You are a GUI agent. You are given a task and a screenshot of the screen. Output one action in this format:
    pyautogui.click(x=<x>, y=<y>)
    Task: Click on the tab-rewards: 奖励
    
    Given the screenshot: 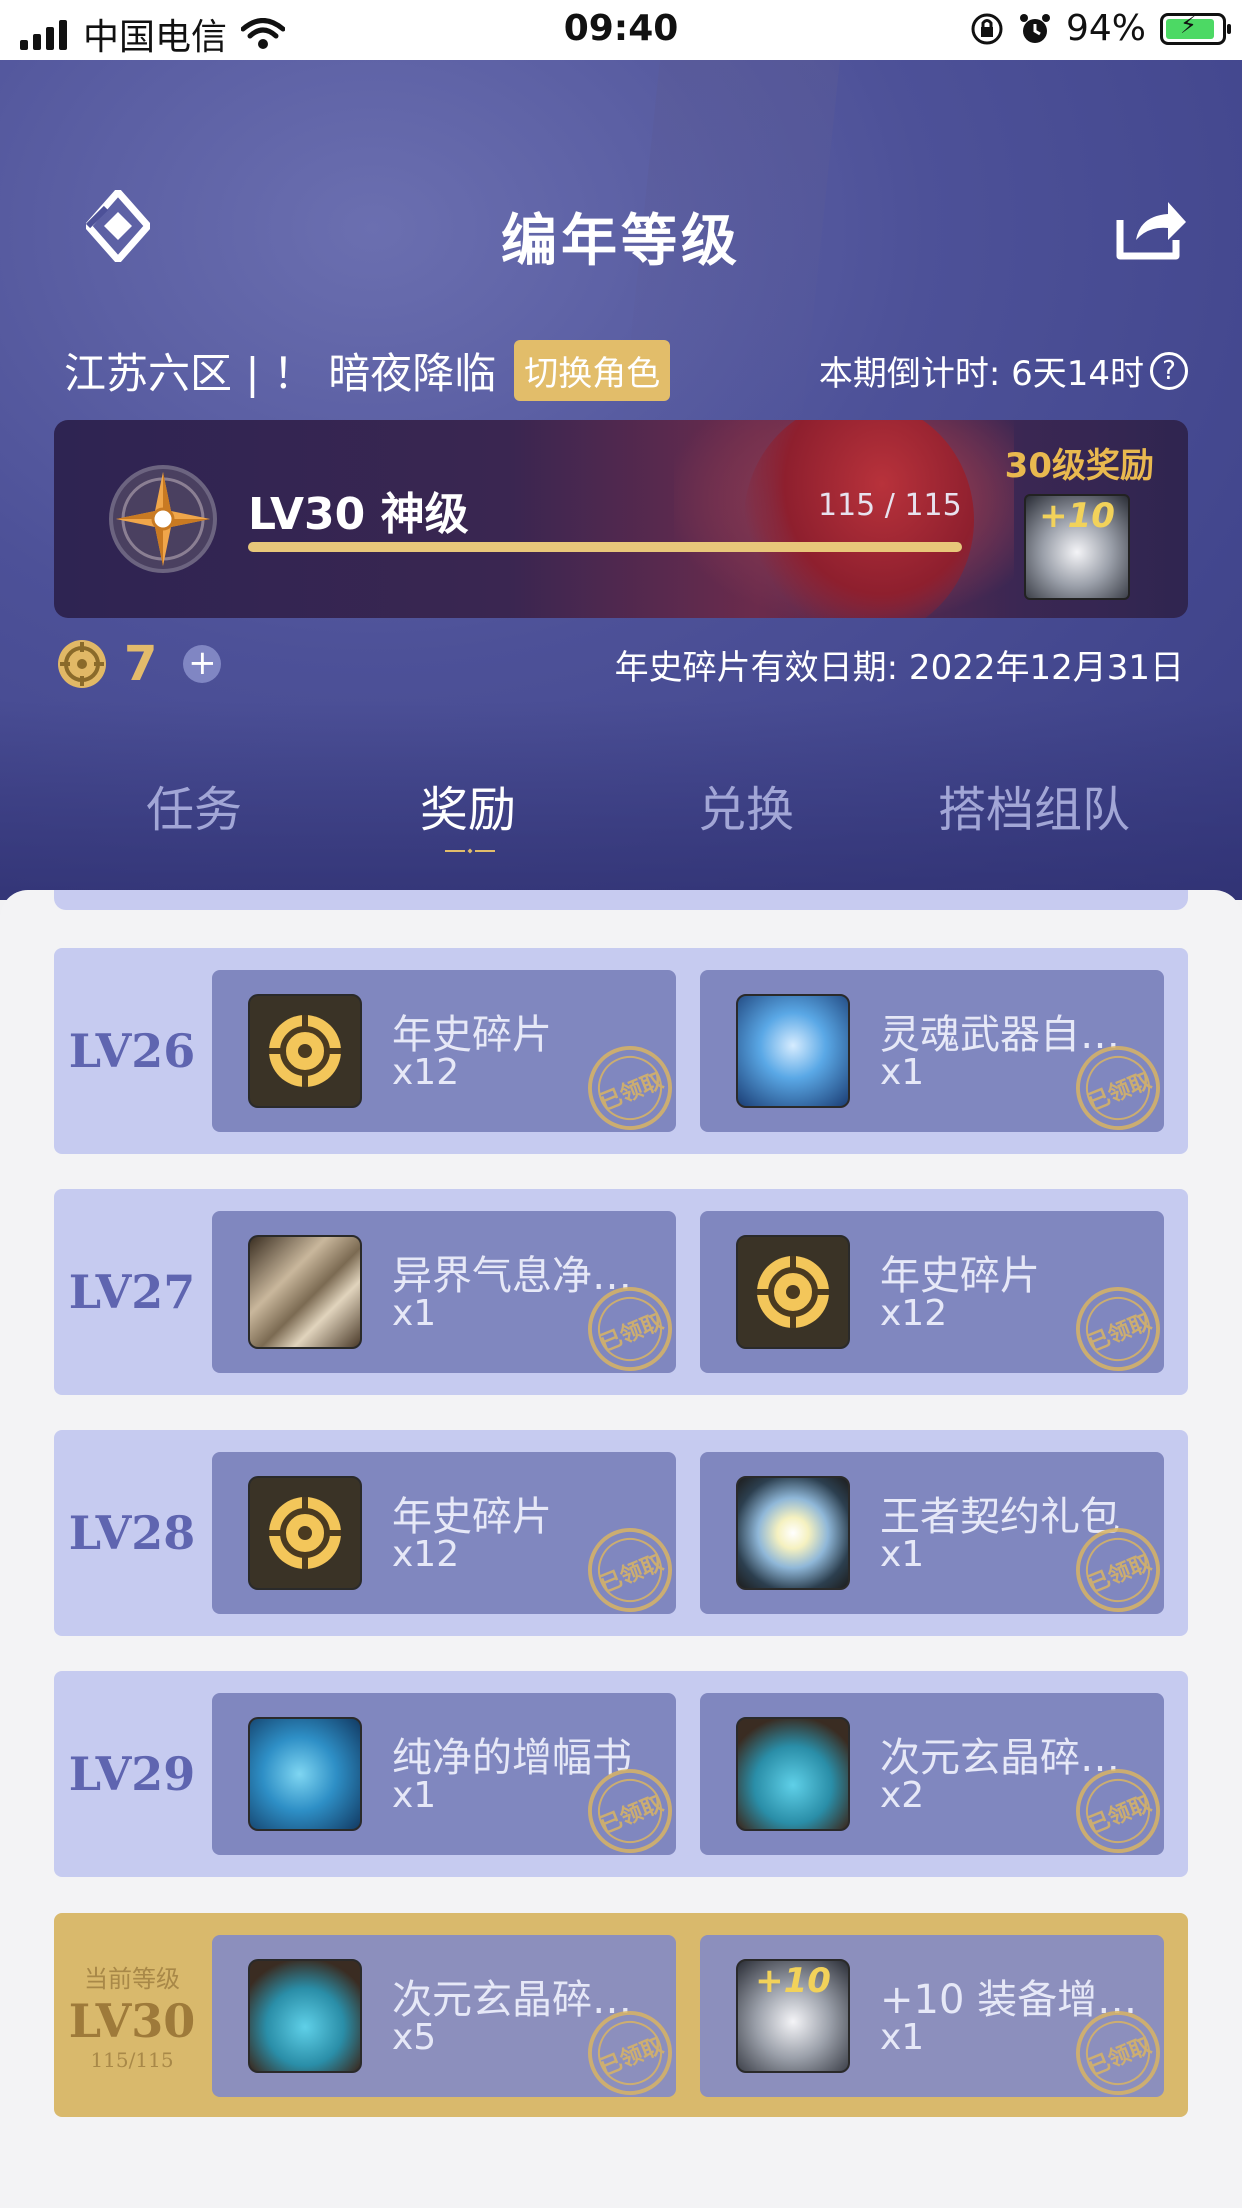 What is the action you would take?
    pyautogui.click(x=468, y=805)
    